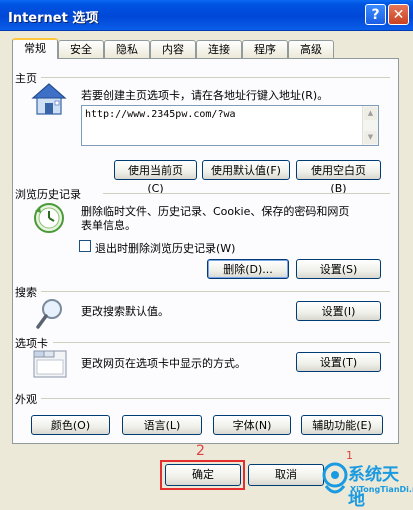 This screenshot has width=413, height=510. Describe the element at coordinates (205, 95) in the screenshot. I see `homepage-description: 若要创建主页选项卡，请在各地址行键入地址(R)。` at that location.